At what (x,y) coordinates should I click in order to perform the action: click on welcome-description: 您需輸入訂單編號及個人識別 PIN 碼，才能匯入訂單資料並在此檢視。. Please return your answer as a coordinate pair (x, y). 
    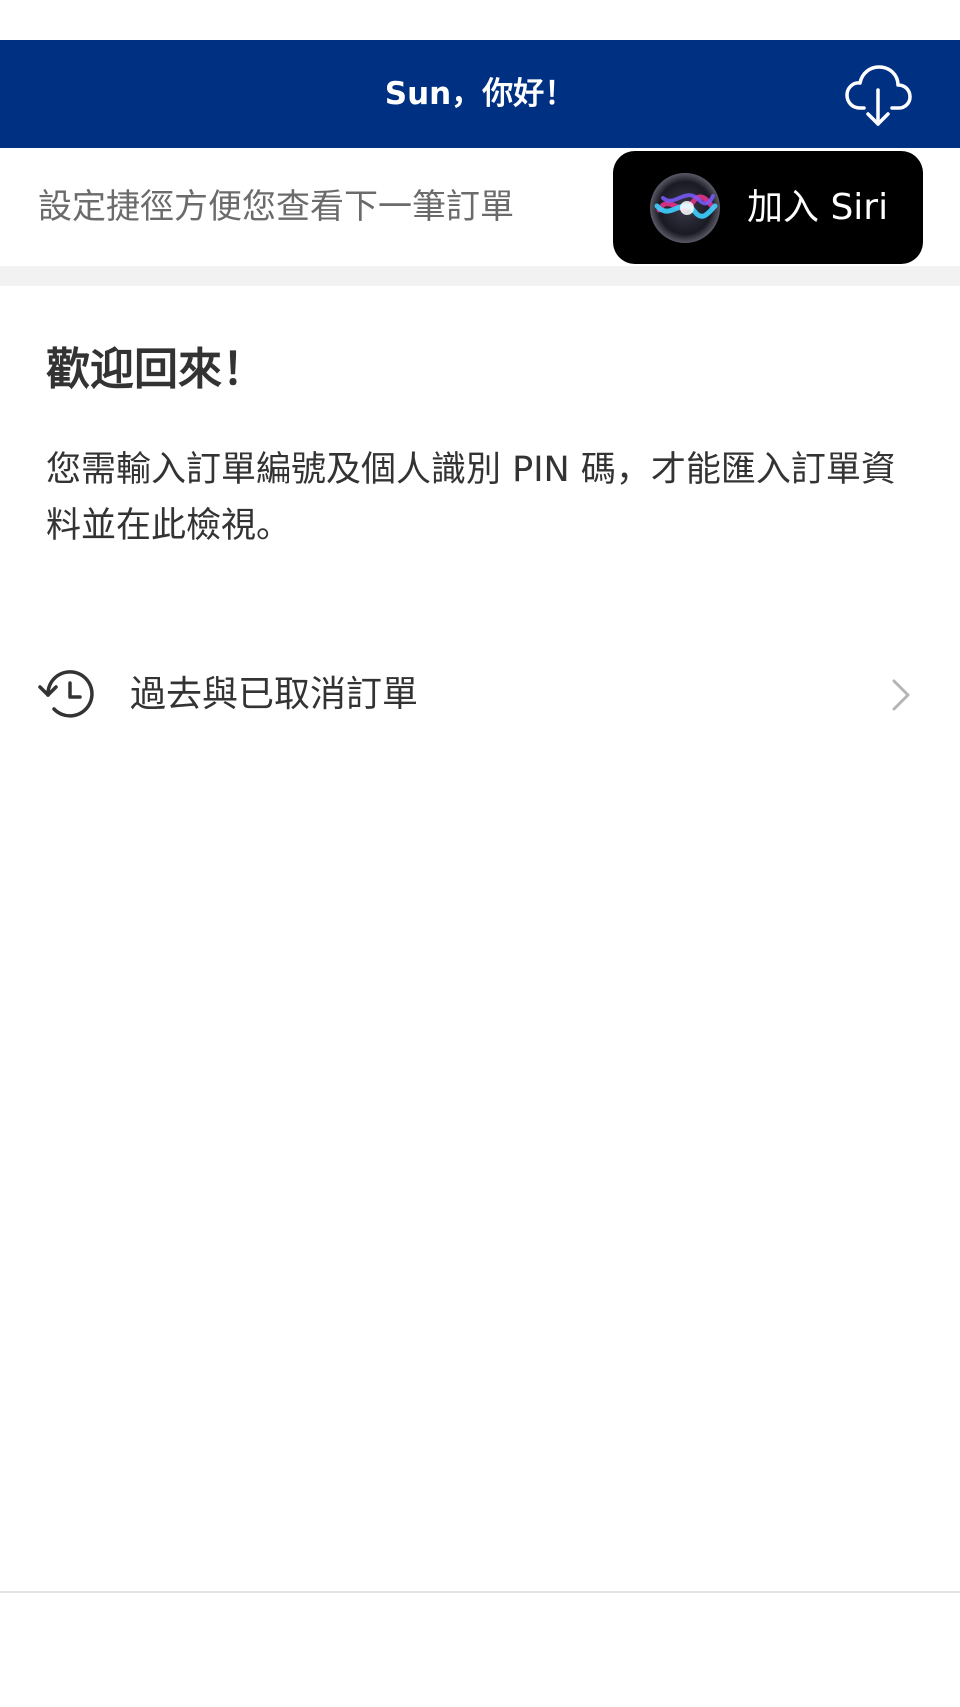
    Looking at the image, I should click on (471, 498).